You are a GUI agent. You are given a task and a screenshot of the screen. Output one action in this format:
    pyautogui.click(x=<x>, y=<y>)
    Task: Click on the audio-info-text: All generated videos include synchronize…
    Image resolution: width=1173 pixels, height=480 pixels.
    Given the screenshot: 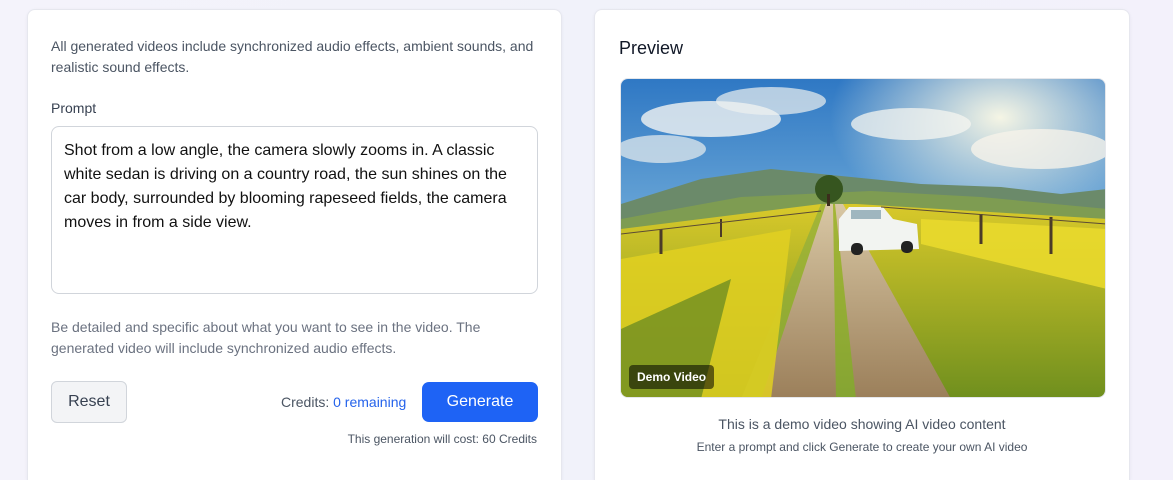 What is the action you would take?
    pyautogui.click(x=292, y=56)
    